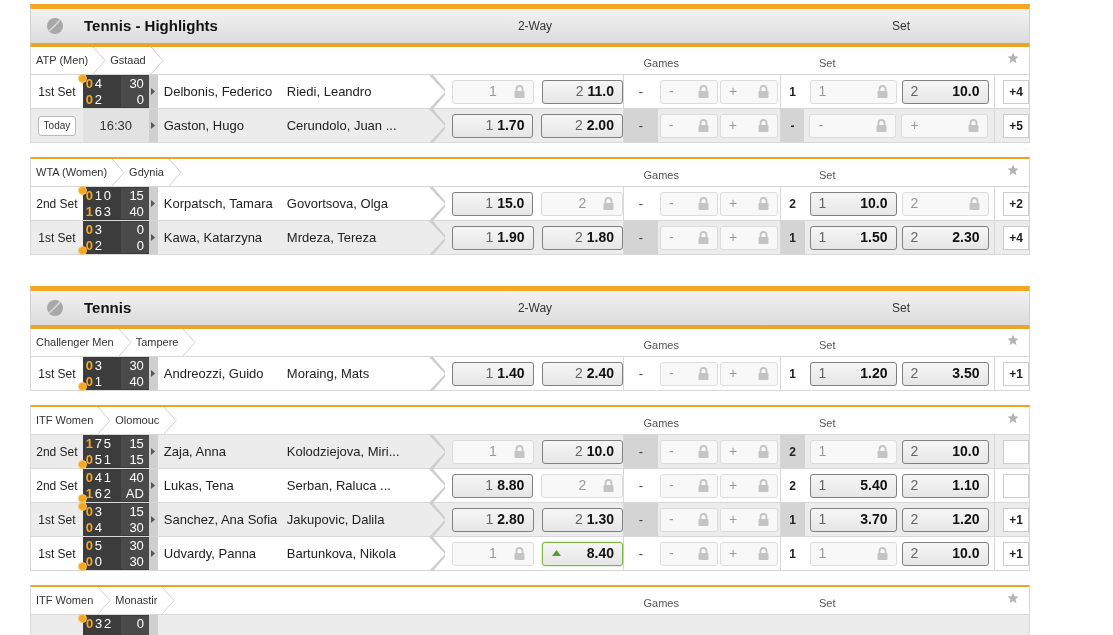 This screenshot has height=635, width=1113. What do you see at coordinates (853, 237) in the screenshot?
I see `odds-button: 1 1.50` at bounding box center [853, 237].